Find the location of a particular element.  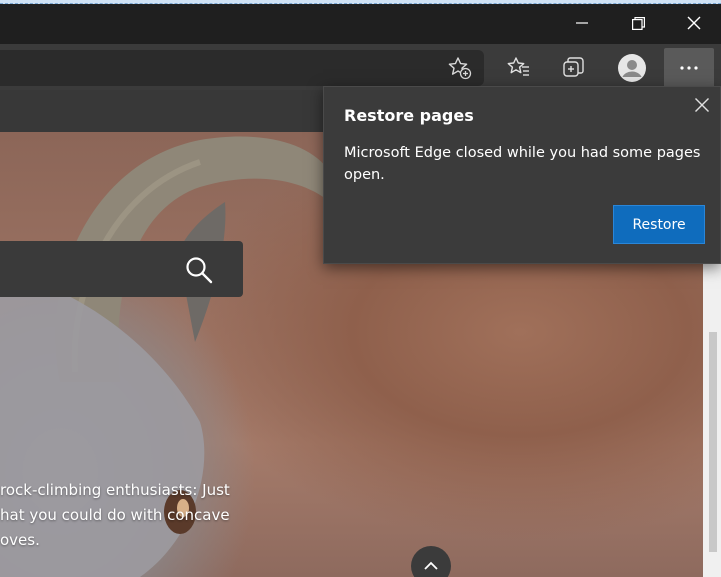

minimize-button is located at coordinates (582, 23).